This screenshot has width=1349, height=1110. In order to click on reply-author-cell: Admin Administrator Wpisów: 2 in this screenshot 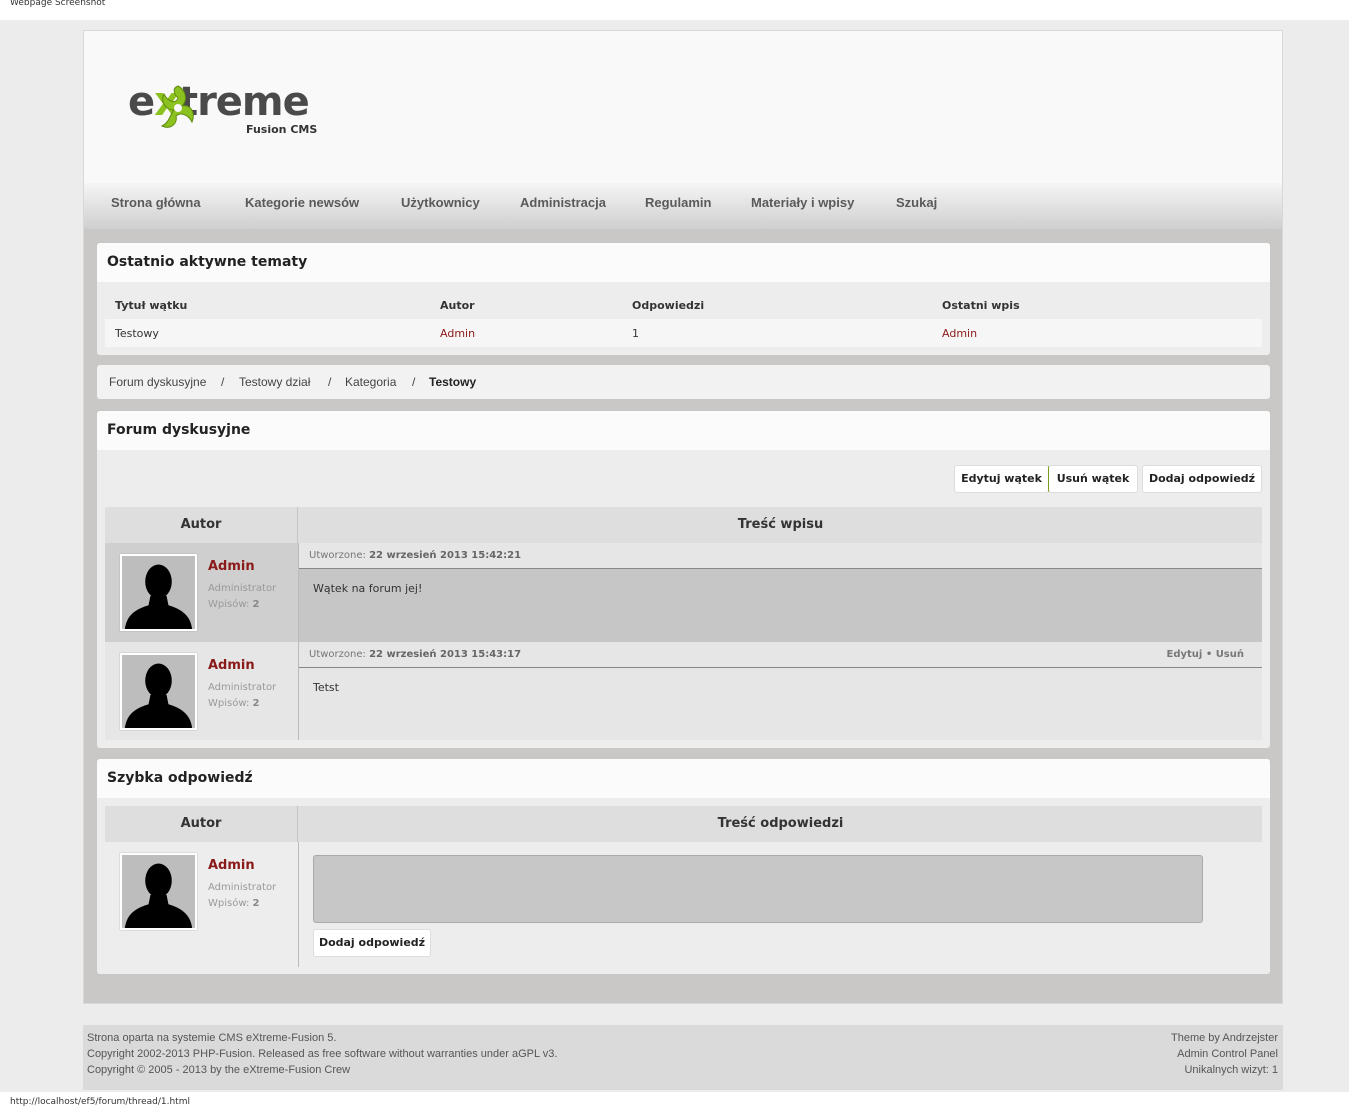, I will do `click(202, 904)`.